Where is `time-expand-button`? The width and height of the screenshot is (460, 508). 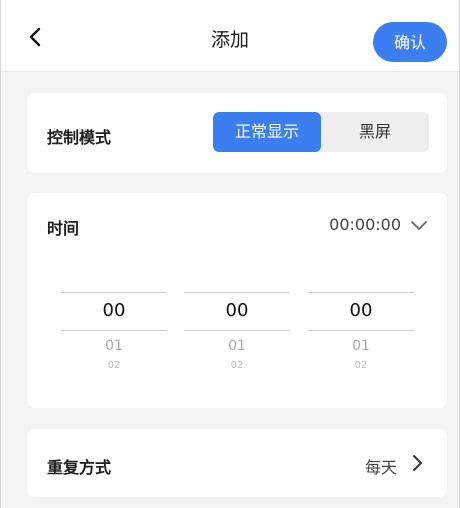
time-expand-button is located at coordinates (419, 226).